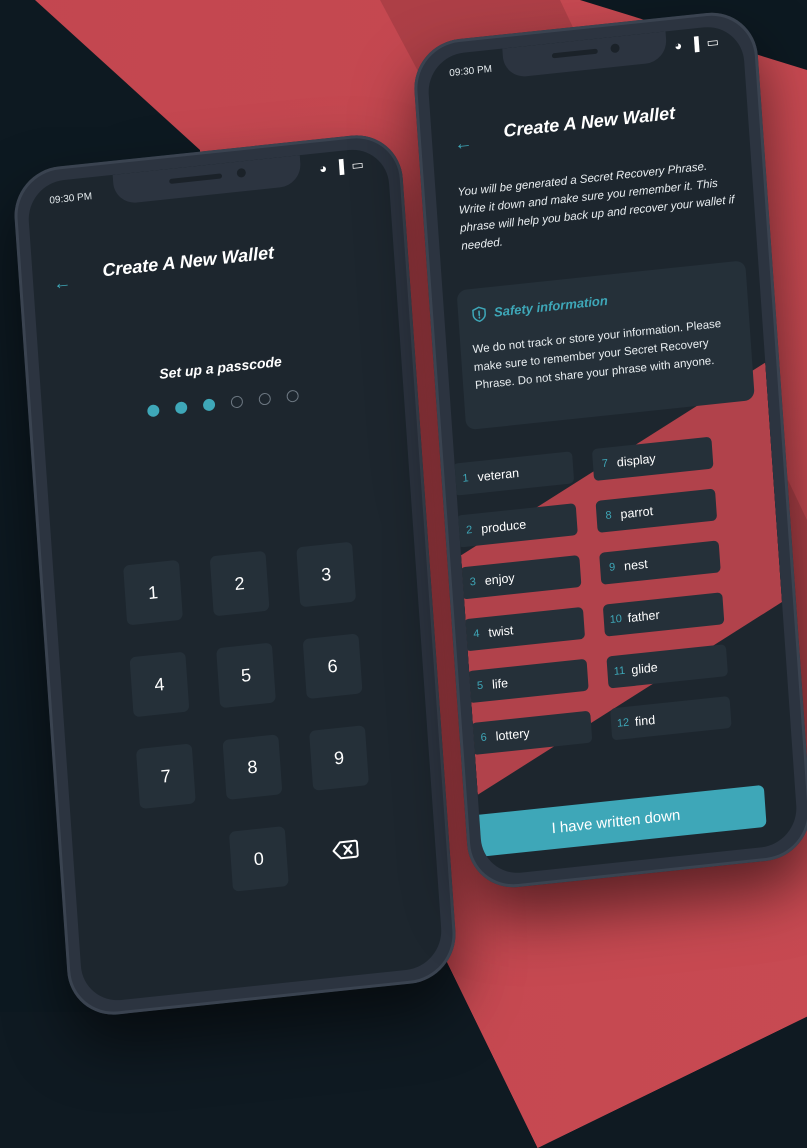 The width and height of the screenshot is (807, 1148). I want to click on key-9: 9, so click(339, 758).